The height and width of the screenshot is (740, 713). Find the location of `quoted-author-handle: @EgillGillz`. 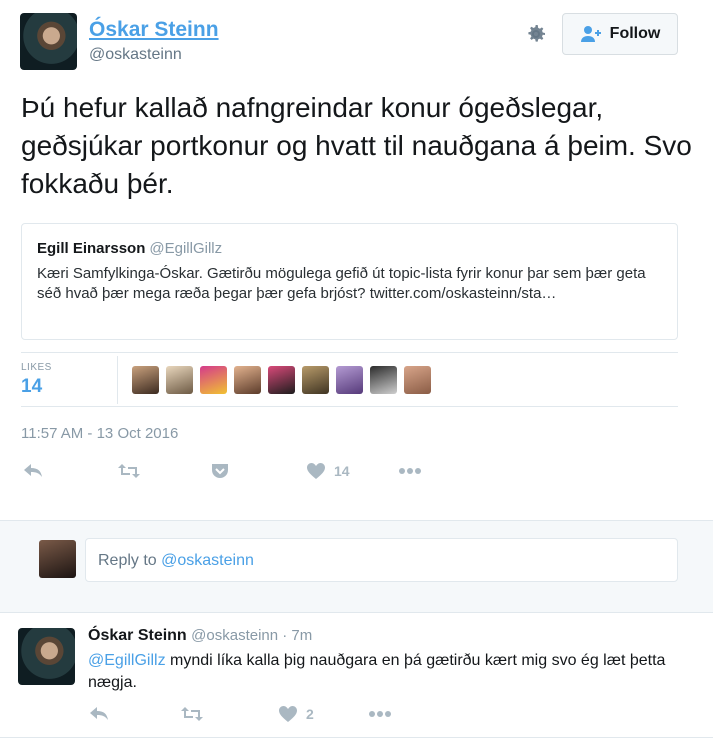

quoted-author-handle: @EgillGillz is located at coordinates (186, 248).